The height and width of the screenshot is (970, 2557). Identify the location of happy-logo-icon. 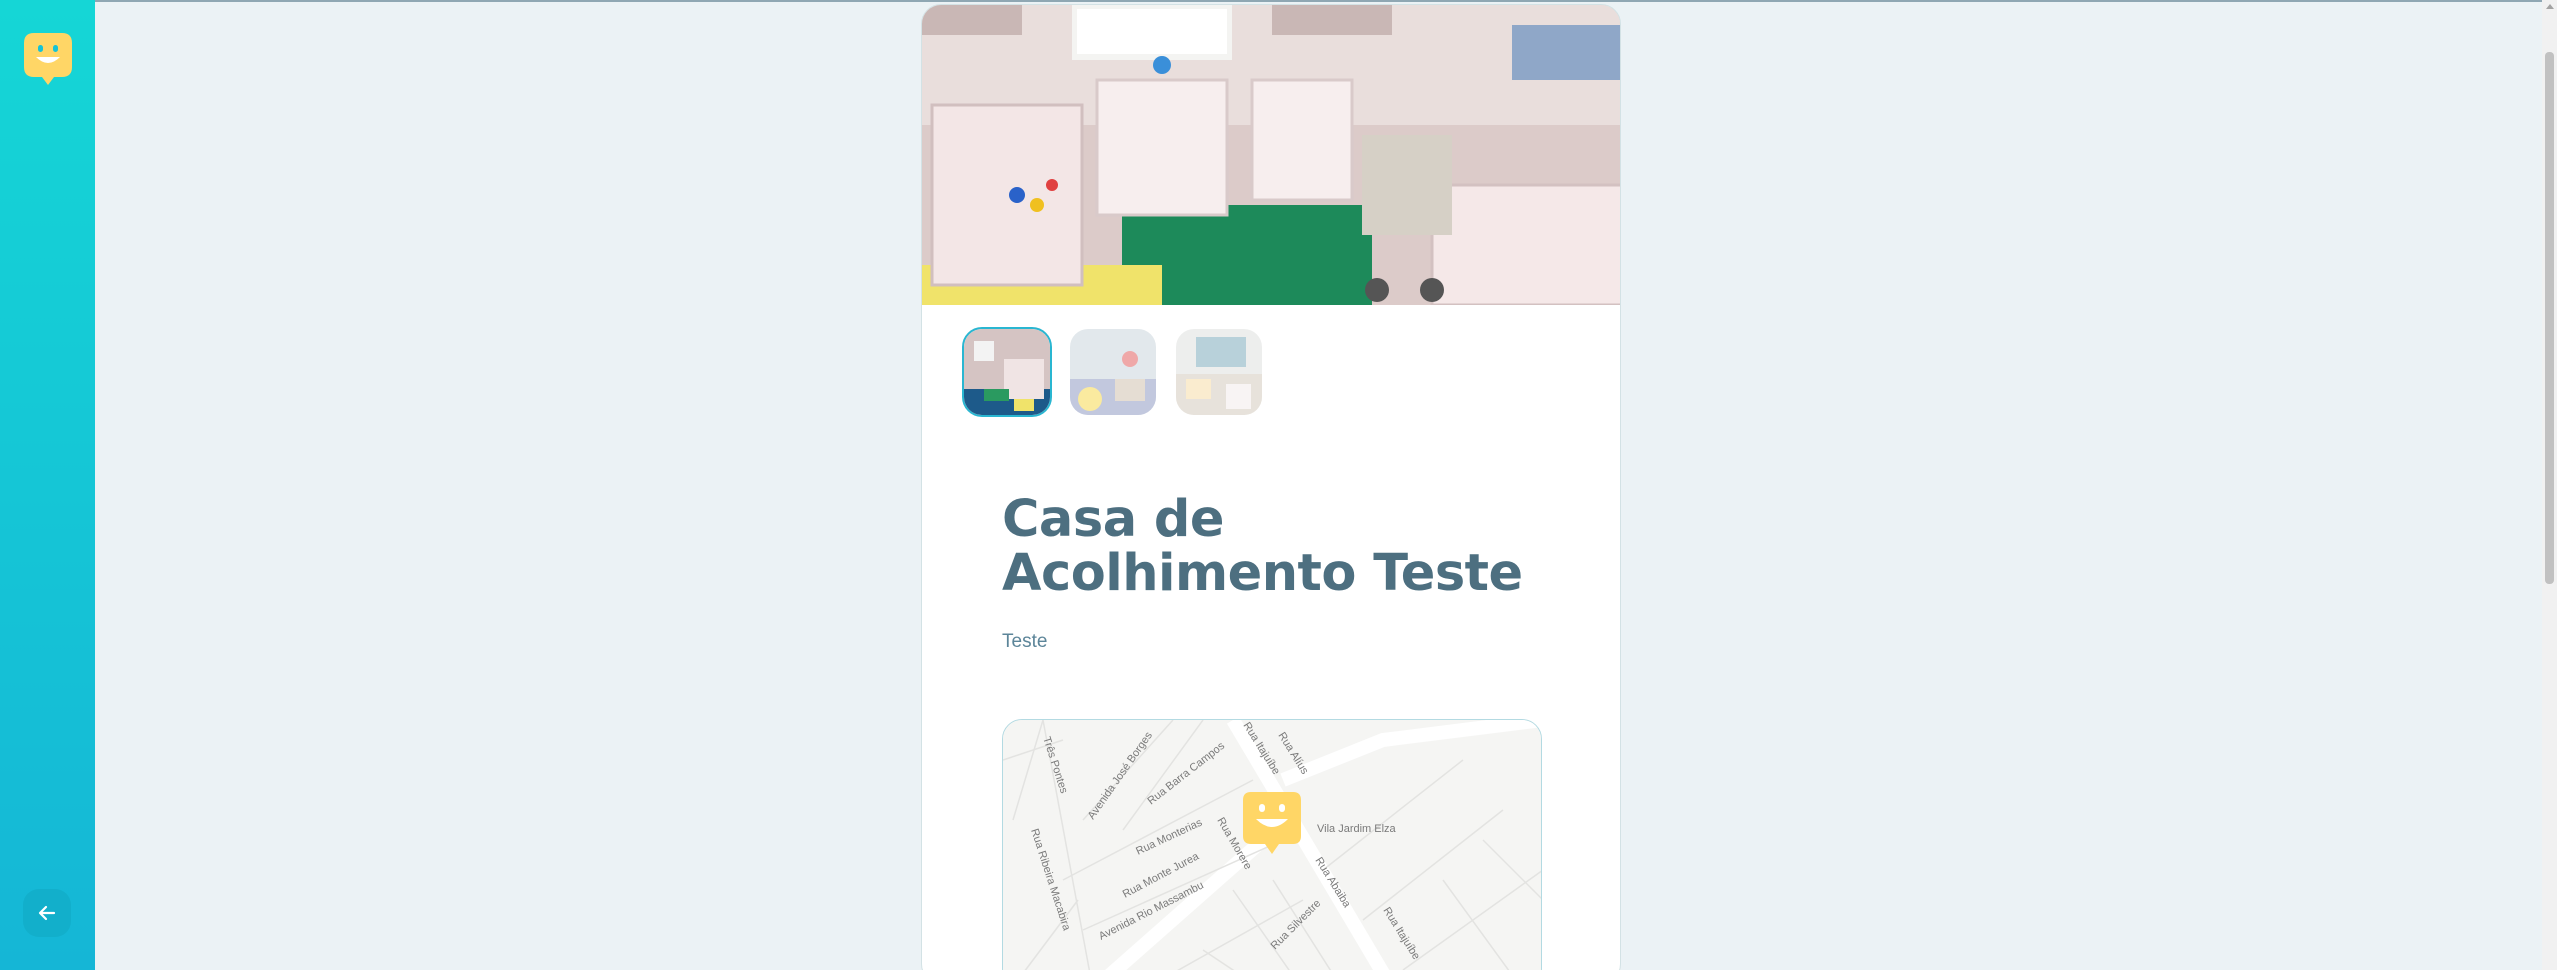
(48, 60).